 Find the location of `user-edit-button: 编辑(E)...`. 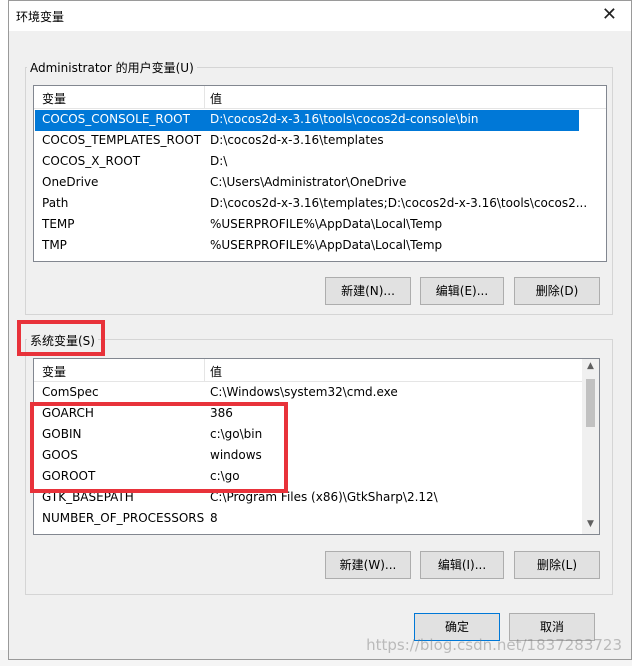

user-edit-button: 编辑(E)... is located at coordinates (462, 291).